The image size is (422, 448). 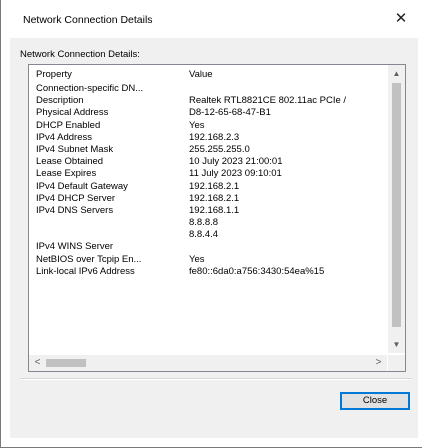 I want to click on table-row: 8.8.8.8, so click(x=207, y=223).